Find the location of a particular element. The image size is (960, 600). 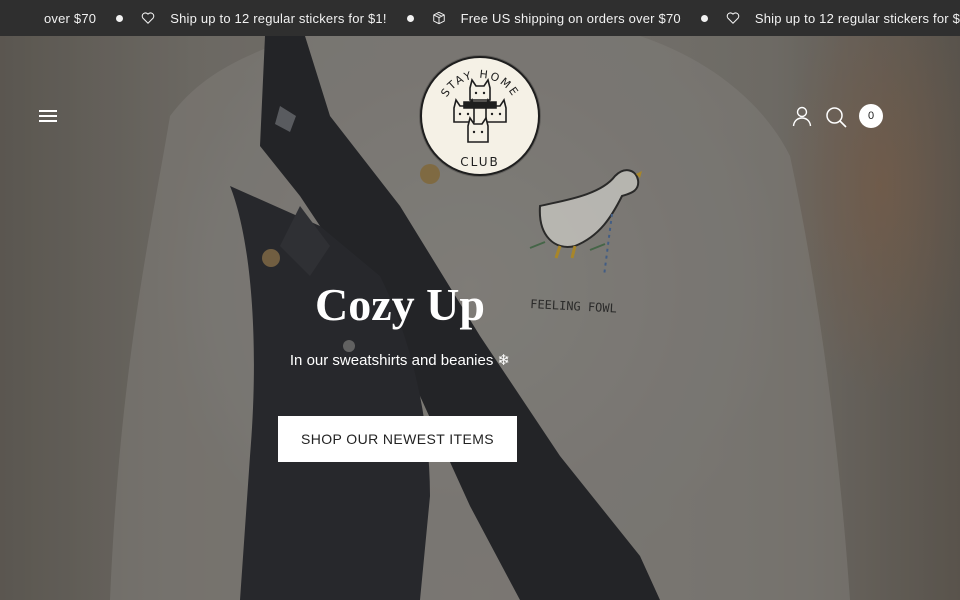

announcement-text: over $70 is located at coordinates (70, 18).